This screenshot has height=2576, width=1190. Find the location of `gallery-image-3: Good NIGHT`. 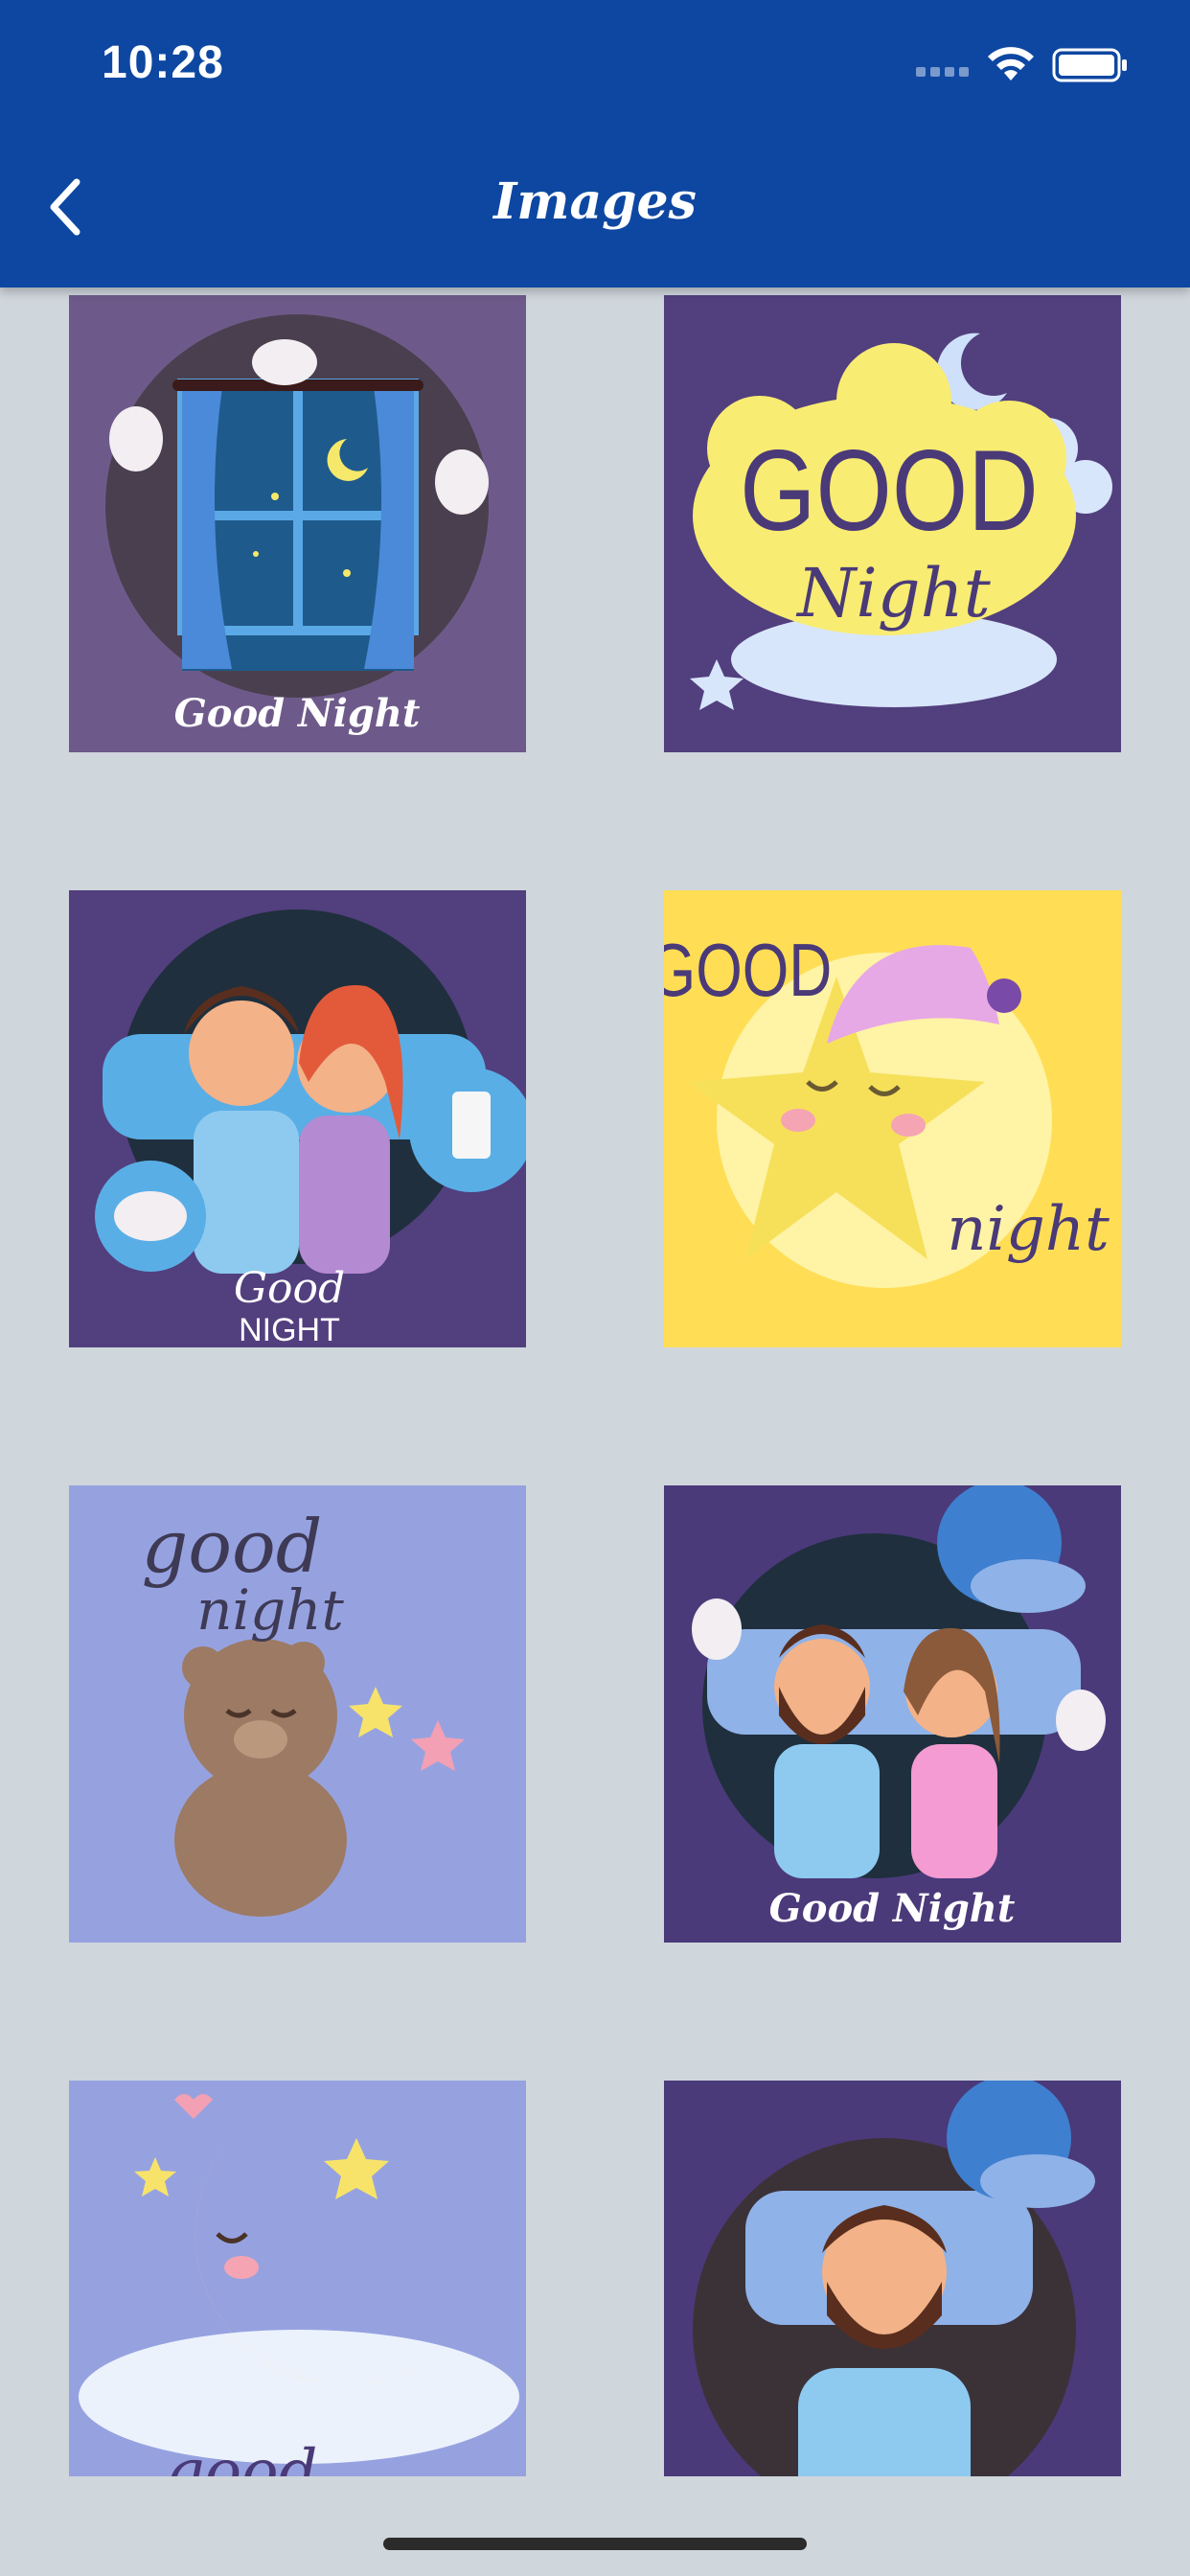

gallery-image-3: Good NIGHT is located at coordinates (297, 1118).